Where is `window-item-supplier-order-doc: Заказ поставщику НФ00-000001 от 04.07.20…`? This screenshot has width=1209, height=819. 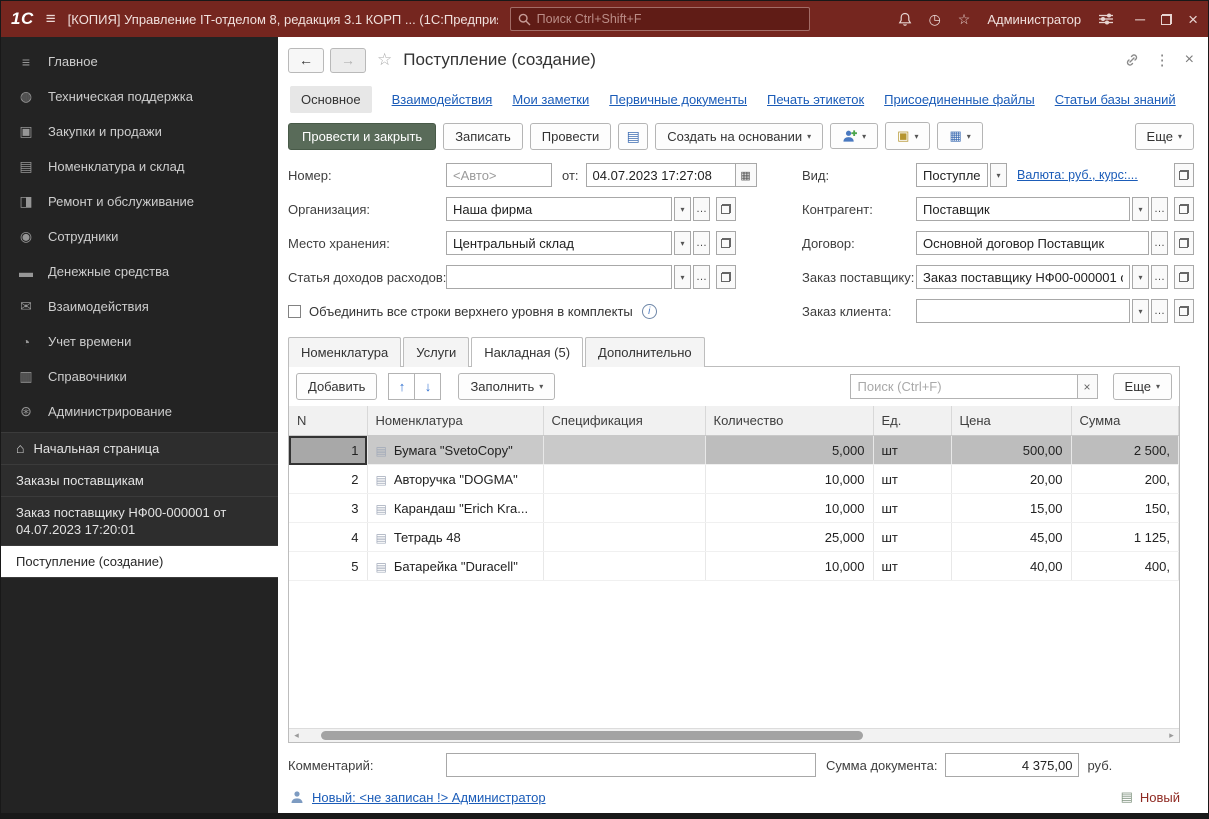
window-item-supplier-order-doc: Заказ поставщику НФ00-000001 от 04.07.20… is located at coordinates (139, 521).